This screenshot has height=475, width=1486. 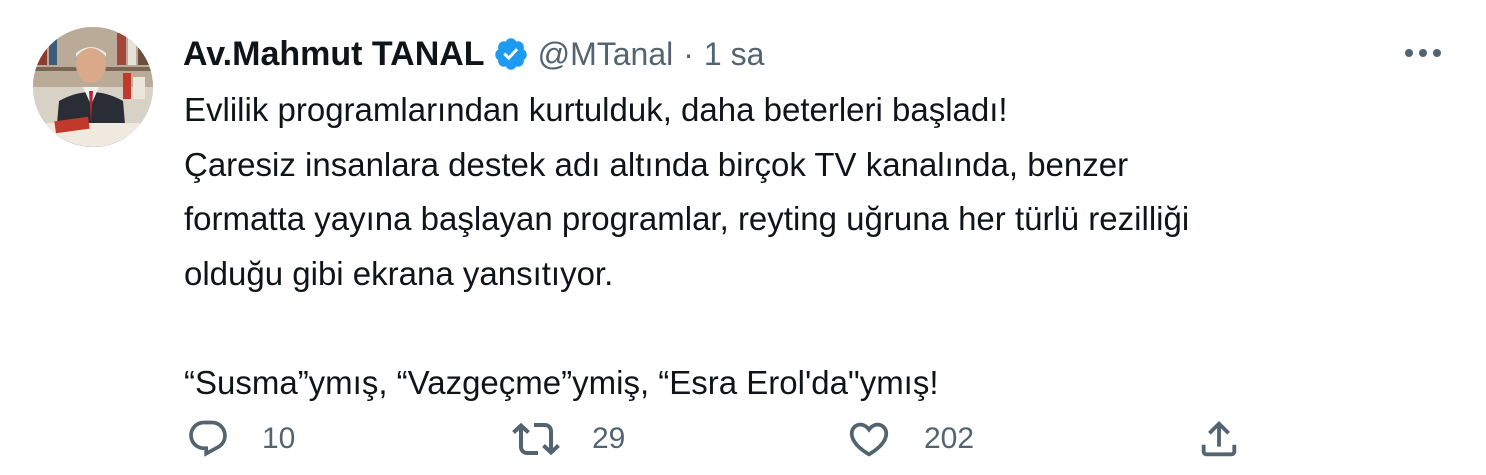 What do you see at coordinates (334, 54) in the screenshot?
I see `display-name: Av.Mahmut TANAL` at bounding box center [334, 54].